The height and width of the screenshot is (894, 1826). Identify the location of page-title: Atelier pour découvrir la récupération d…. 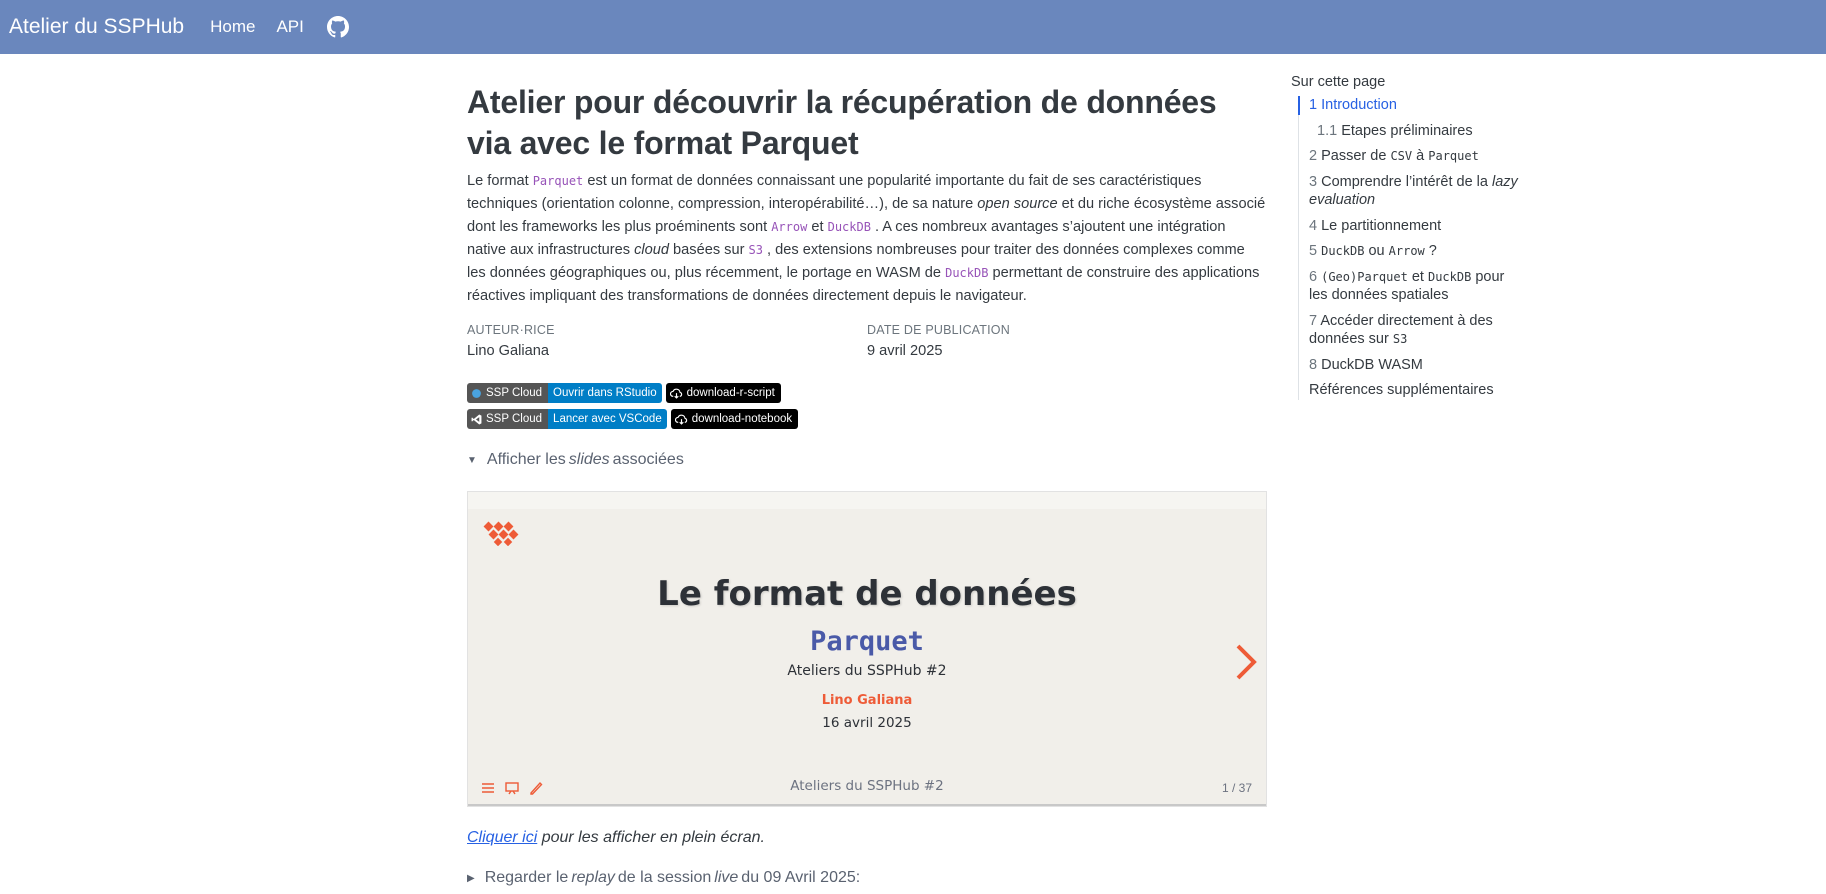
(842, 122).